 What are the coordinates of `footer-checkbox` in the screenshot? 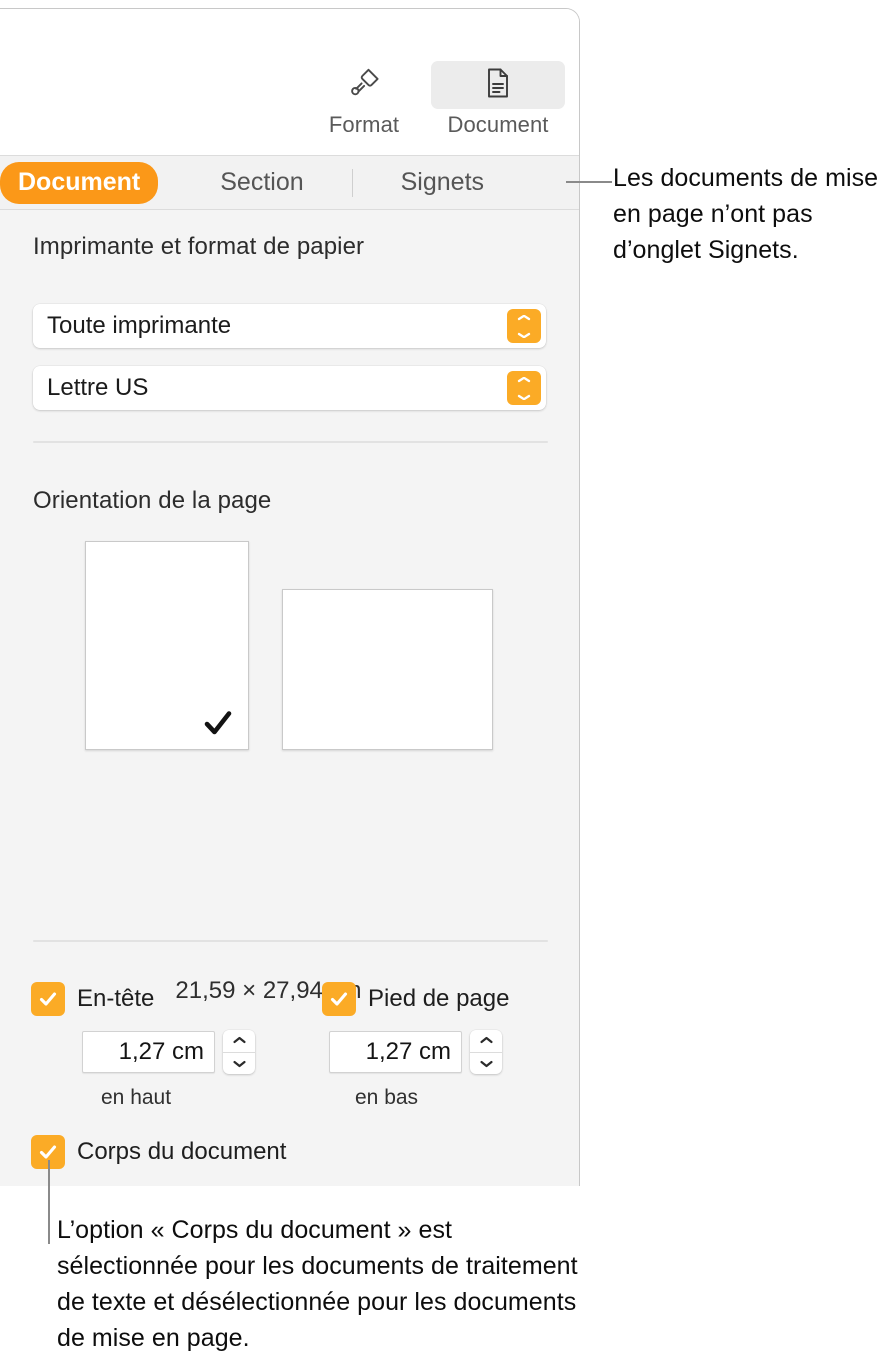 It's located at (339, 999).